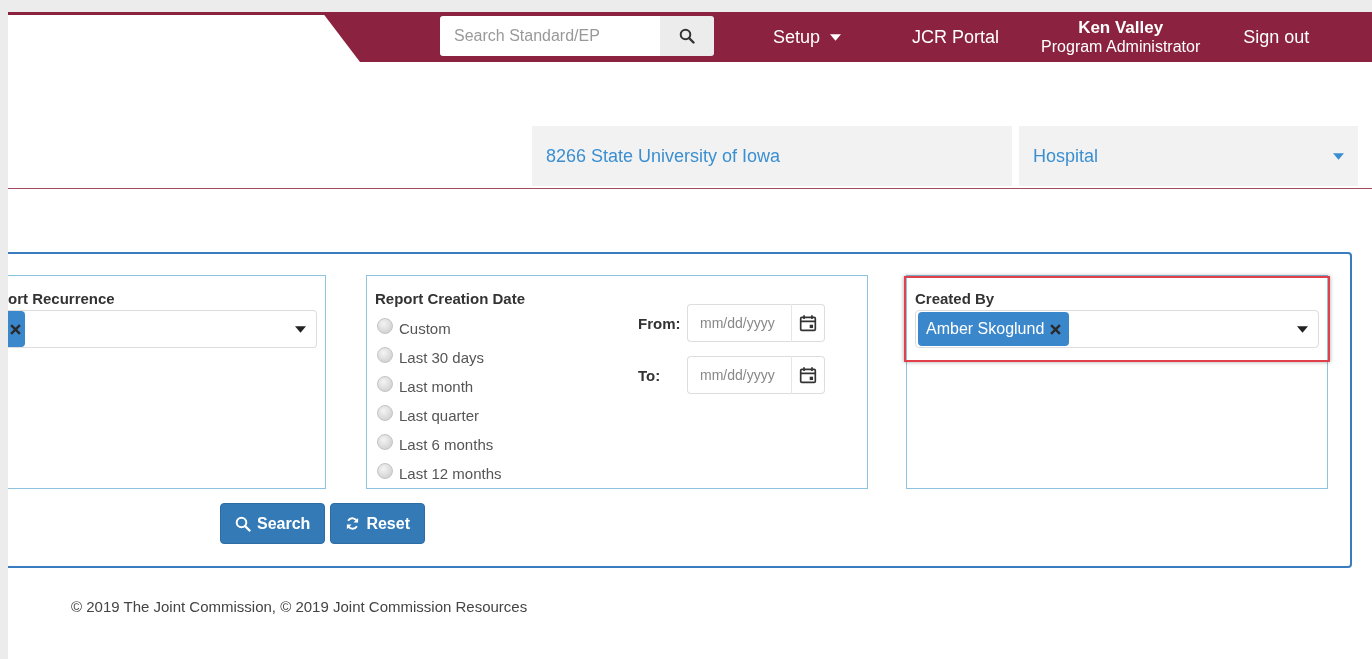  What do you see at coordinates (660, 323) in the screenshot?
I see `field-label: From:` at bounding box center [660, 323].